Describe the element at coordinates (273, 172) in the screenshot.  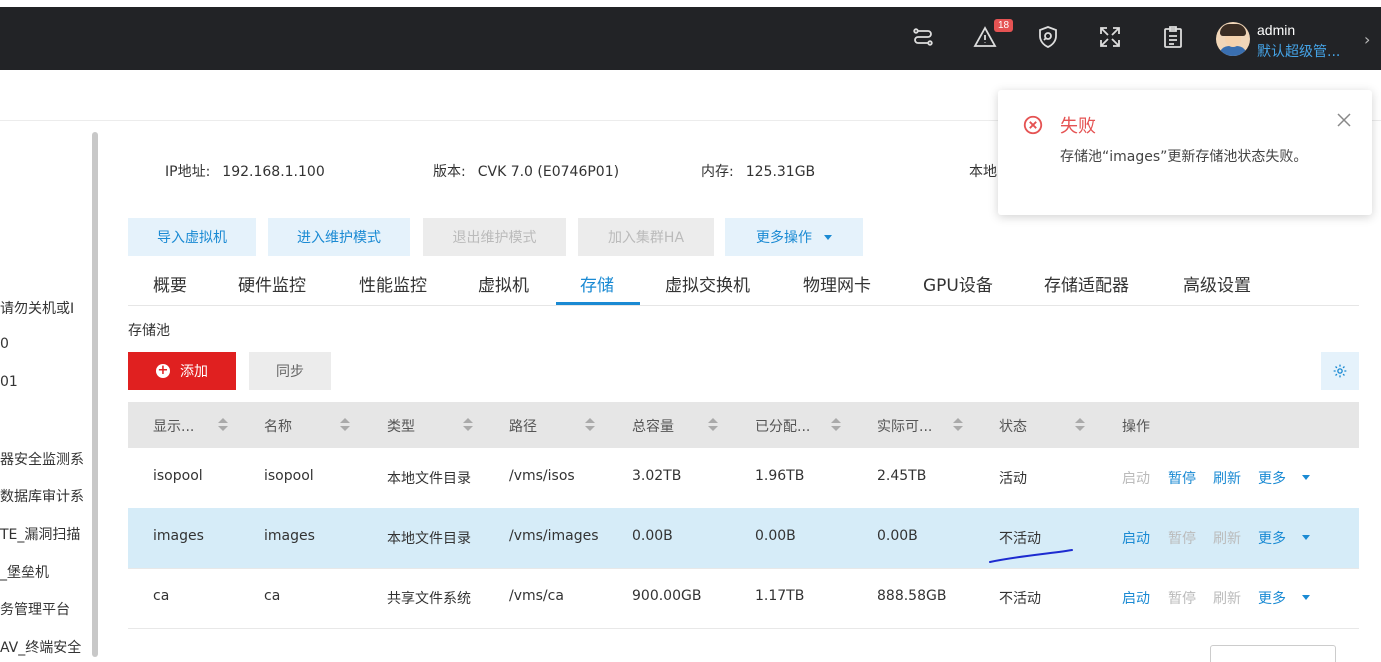
I see `ip-value: 192.168.1.100` at that location.